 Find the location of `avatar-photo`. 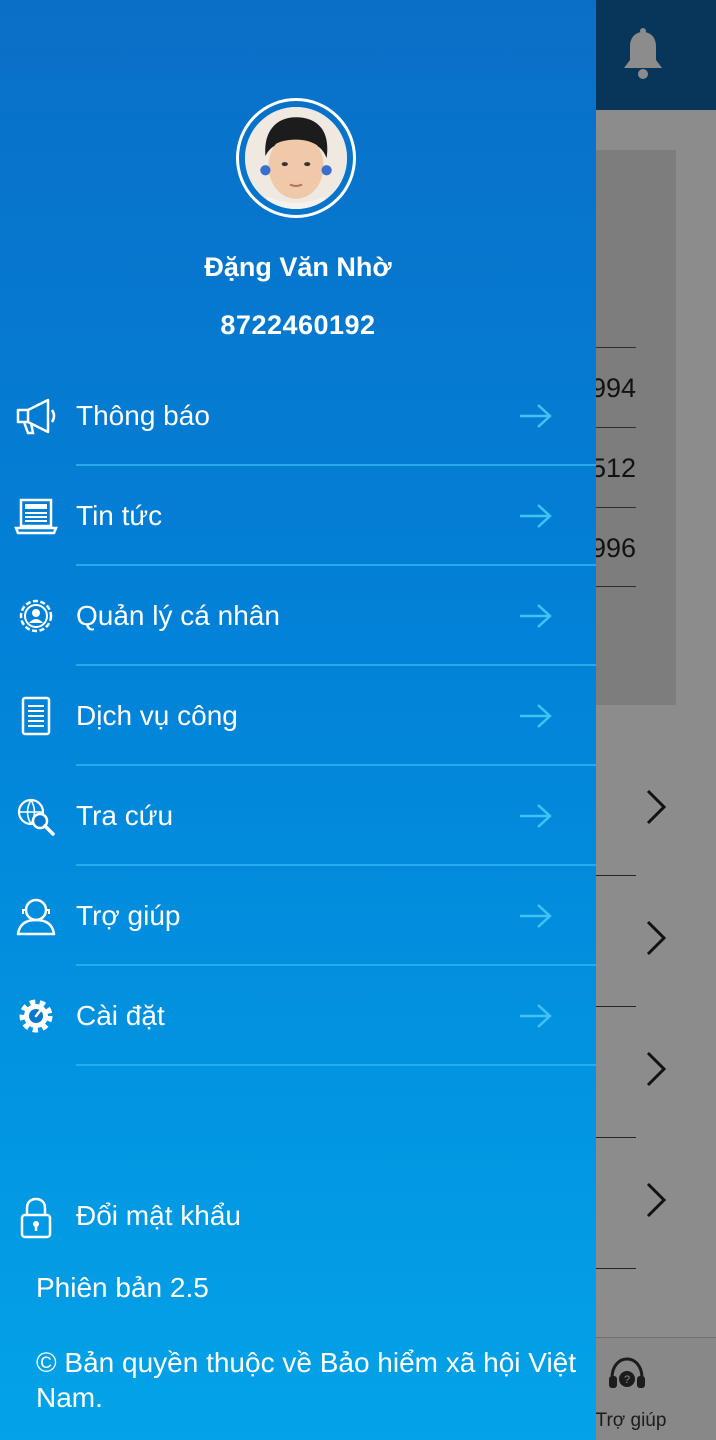

avatar-photo is located at coordinates (296, 158).